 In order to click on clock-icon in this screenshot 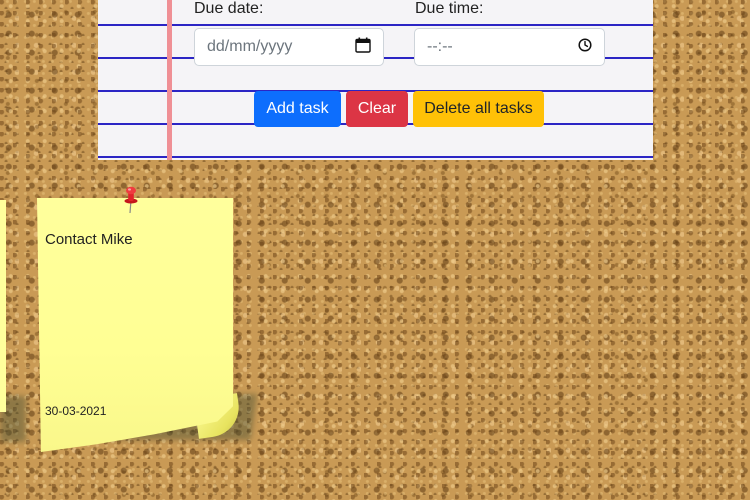, I will do `click(585, 47)`.